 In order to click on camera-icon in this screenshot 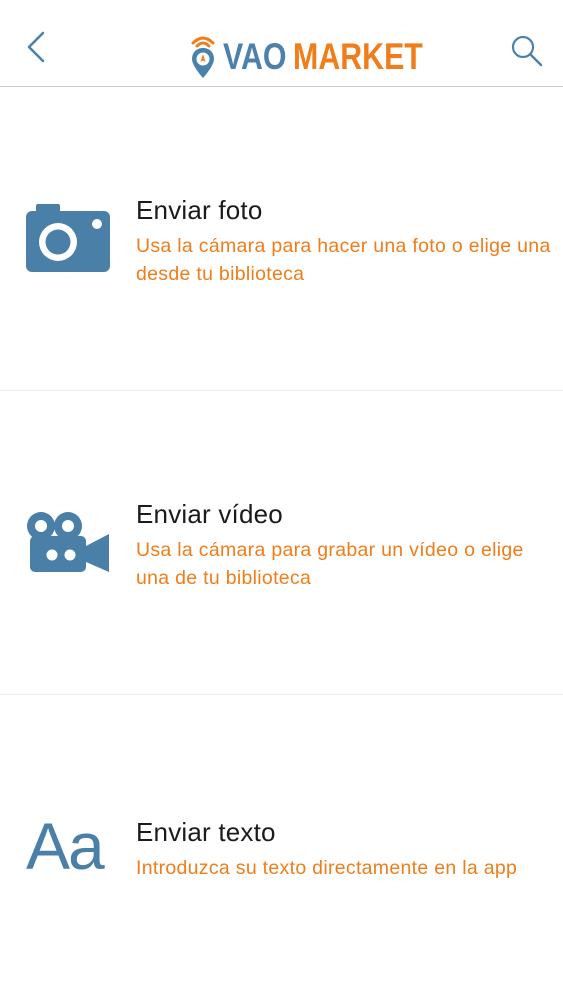, I will do `click(68, 238)`.